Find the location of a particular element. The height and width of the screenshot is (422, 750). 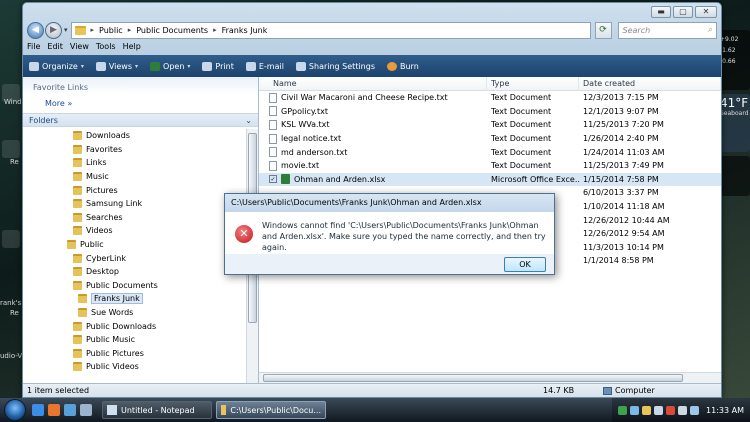

maximize-button: ▢ is located at coordinates (683, 12).